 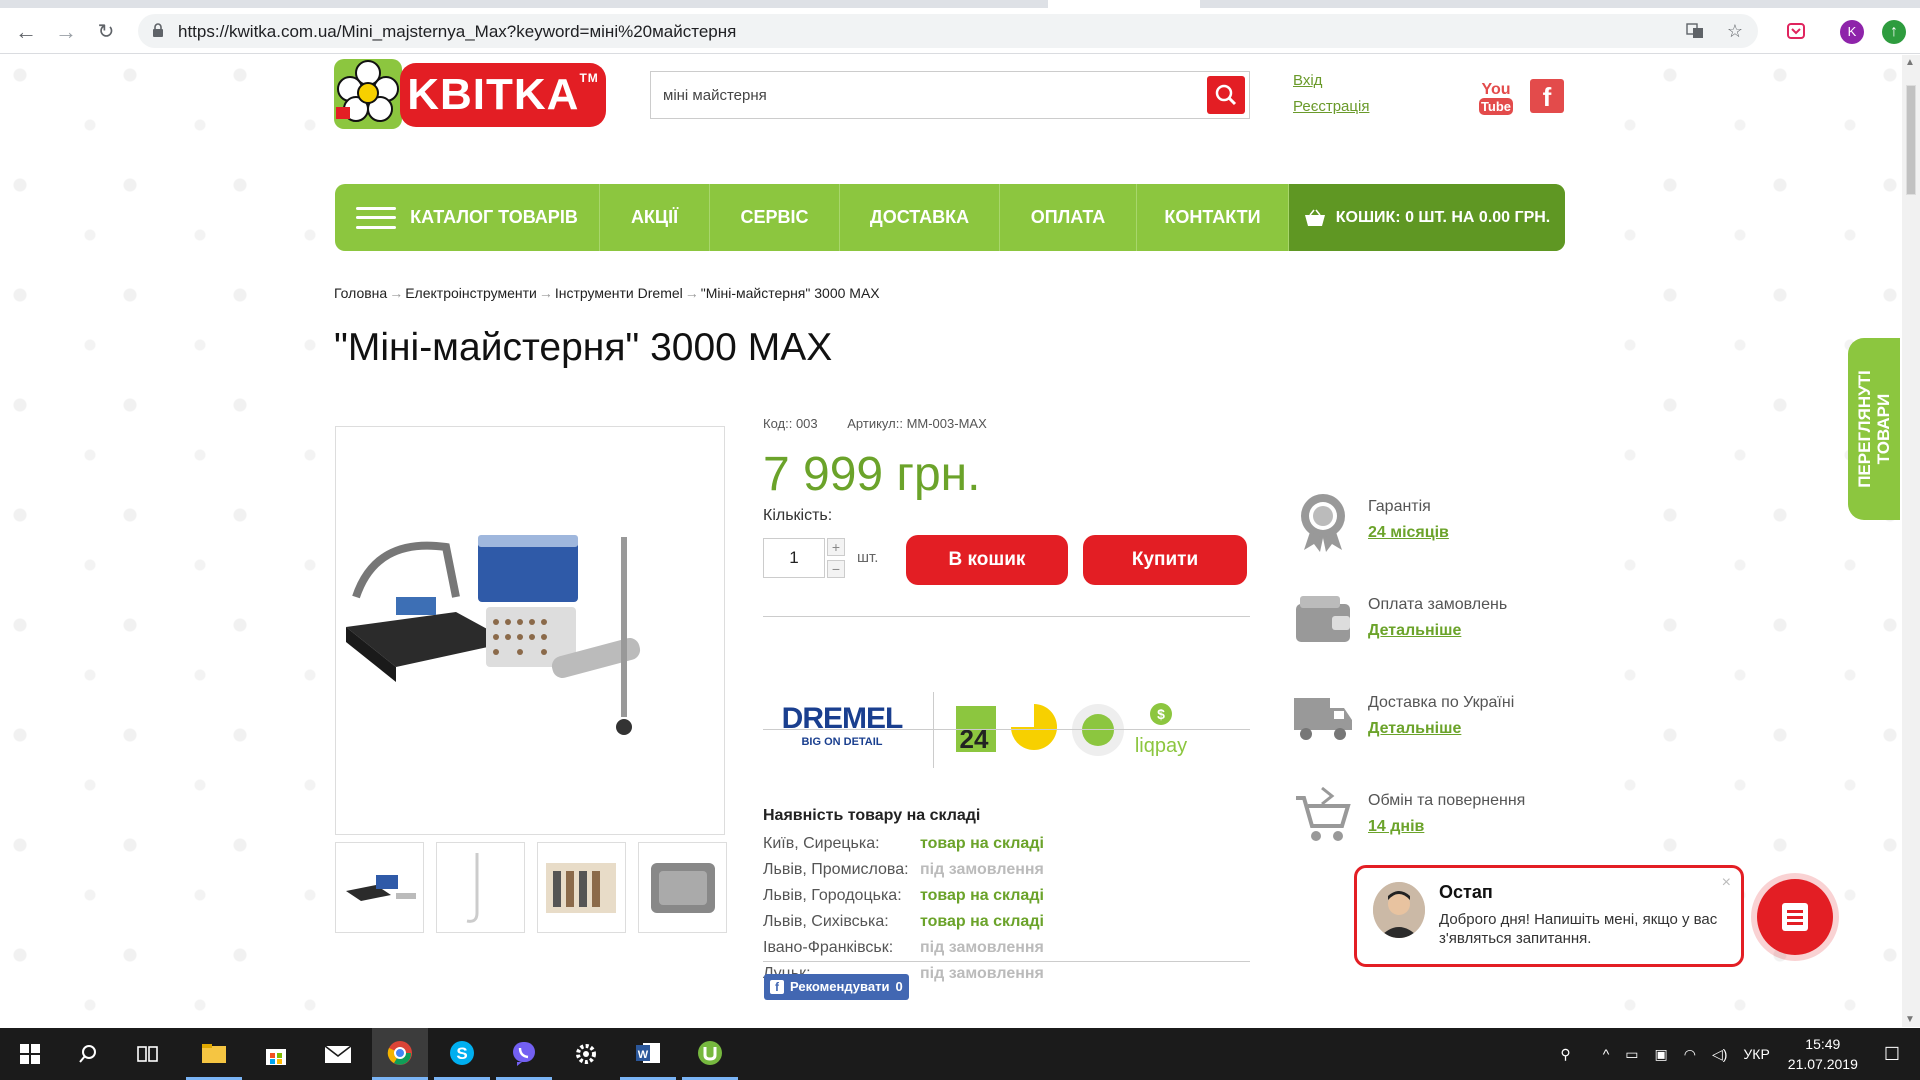 I want to click on quantity-label: Кількість:, so click(x=798, y=515).